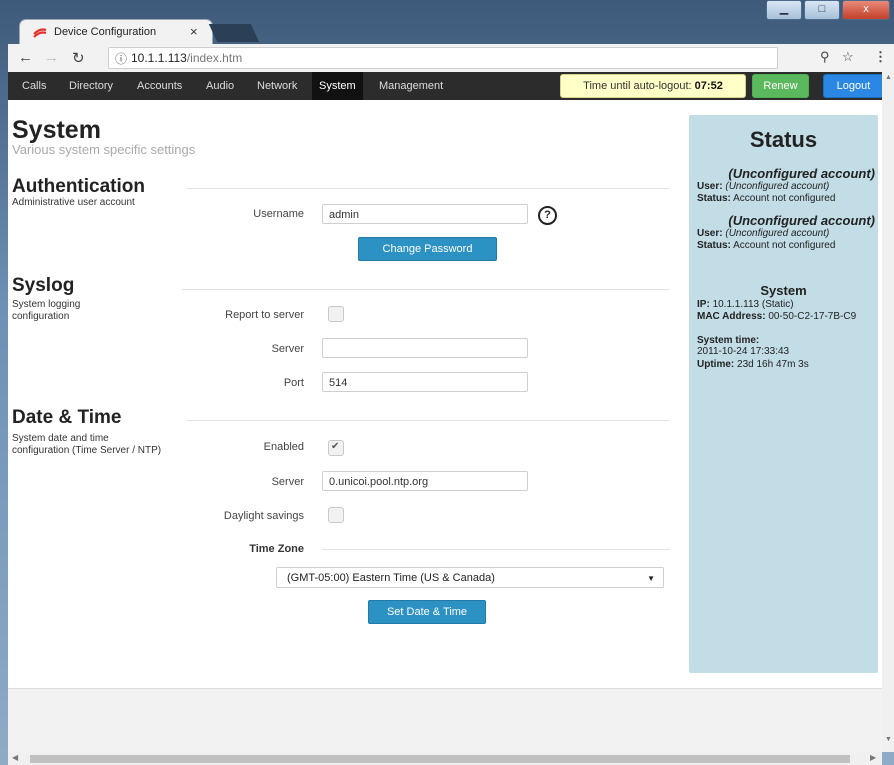  Describe the element at coordinates (159, 86) in the screenshot. I see `nav-accounts: Accounts` at that location.